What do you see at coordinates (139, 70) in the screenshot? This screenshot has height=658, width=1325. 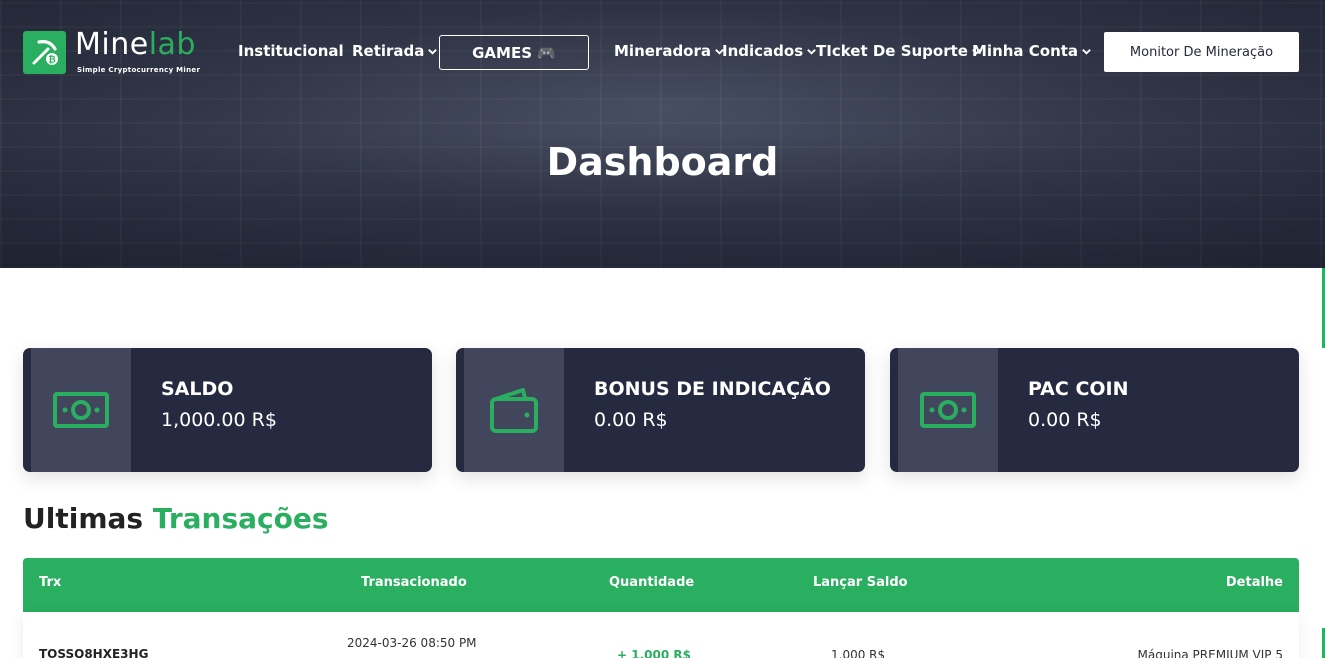 I see `logo-tagline: Simple Cryptocurrency Miner` at bounding box center [139, 70].